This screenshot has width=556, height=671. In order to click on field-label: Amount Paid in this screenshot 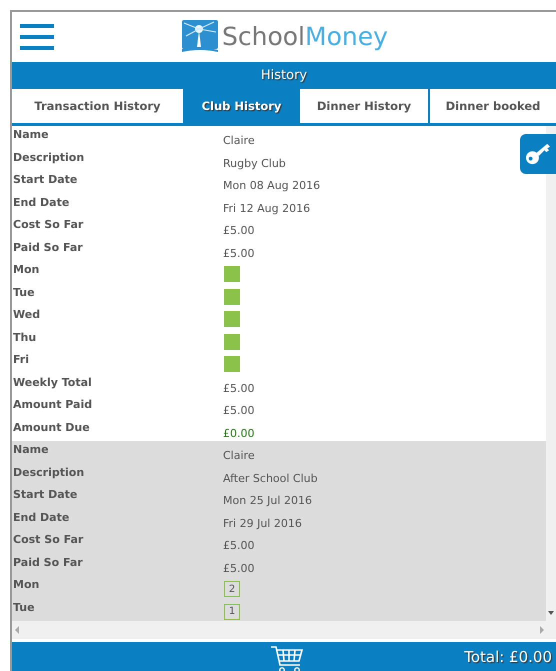, I will do `click(53, 405)`.